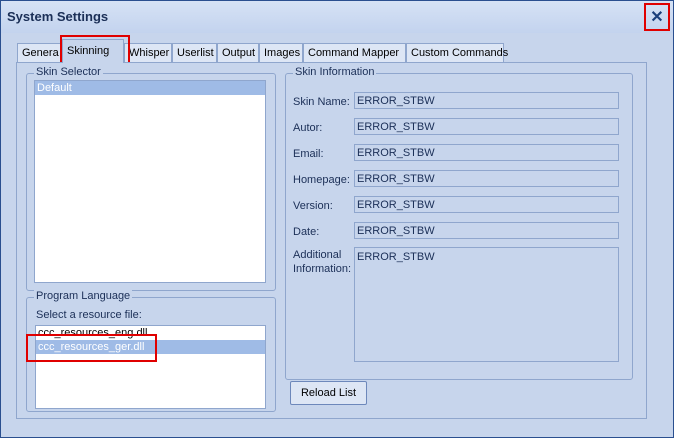  Describe the element at coordinates (321, 180) in the screenshot. I see `homepage-label: Homepage:` at that location.